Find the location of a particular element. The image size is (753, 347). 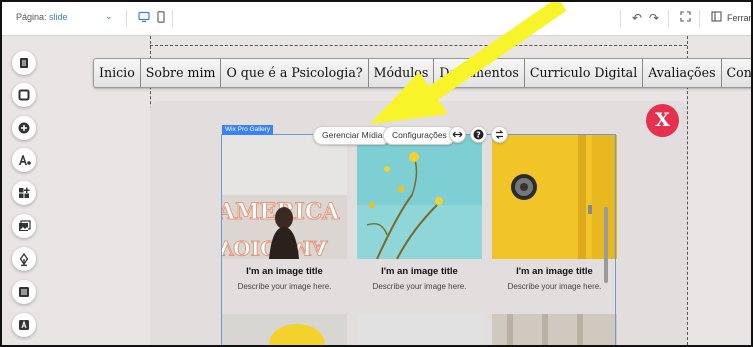

help-icon: ? is located at coordinates (478, 134).